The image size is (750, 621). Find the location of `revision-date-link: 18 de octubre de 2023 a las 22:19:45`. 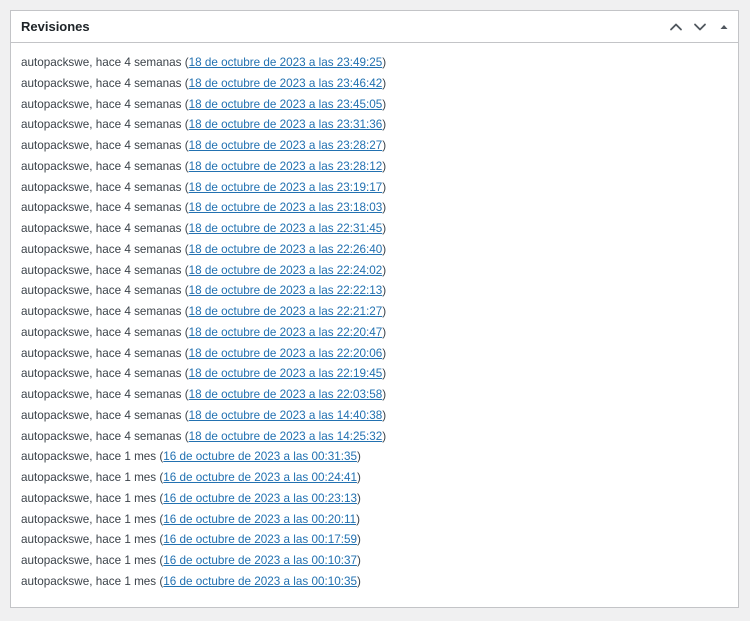

revision-date-link: 18 de octubre de 2023 a las 22:19:45 is located at coordinates (286, 373).